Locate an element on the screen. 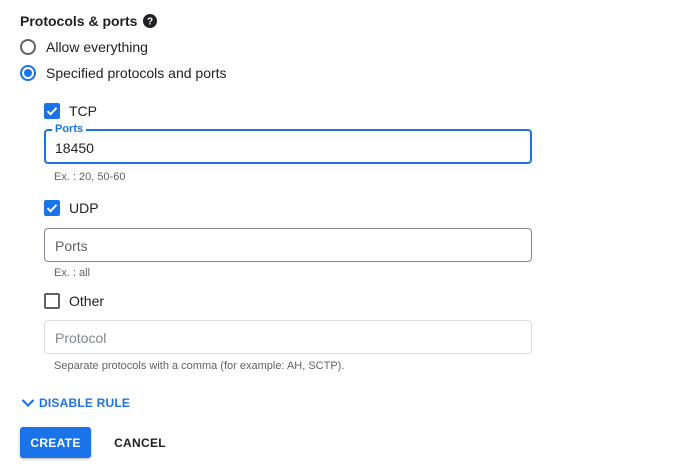 The image size is (673, 476). other-checkbox-row: Other is located at coordinates (74, 301).